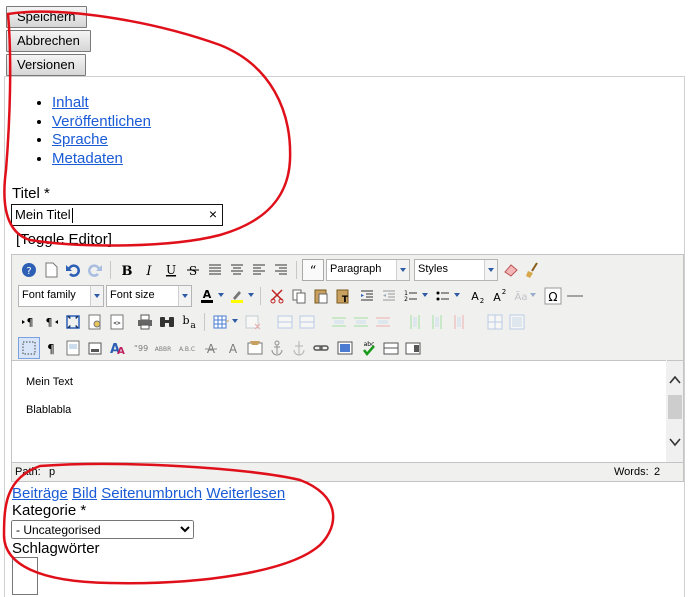 The width and height of the screenshot is (700, 597). Describe the element at coordinates (167, 322) in the screenshot. I see `search-icon` at that location.